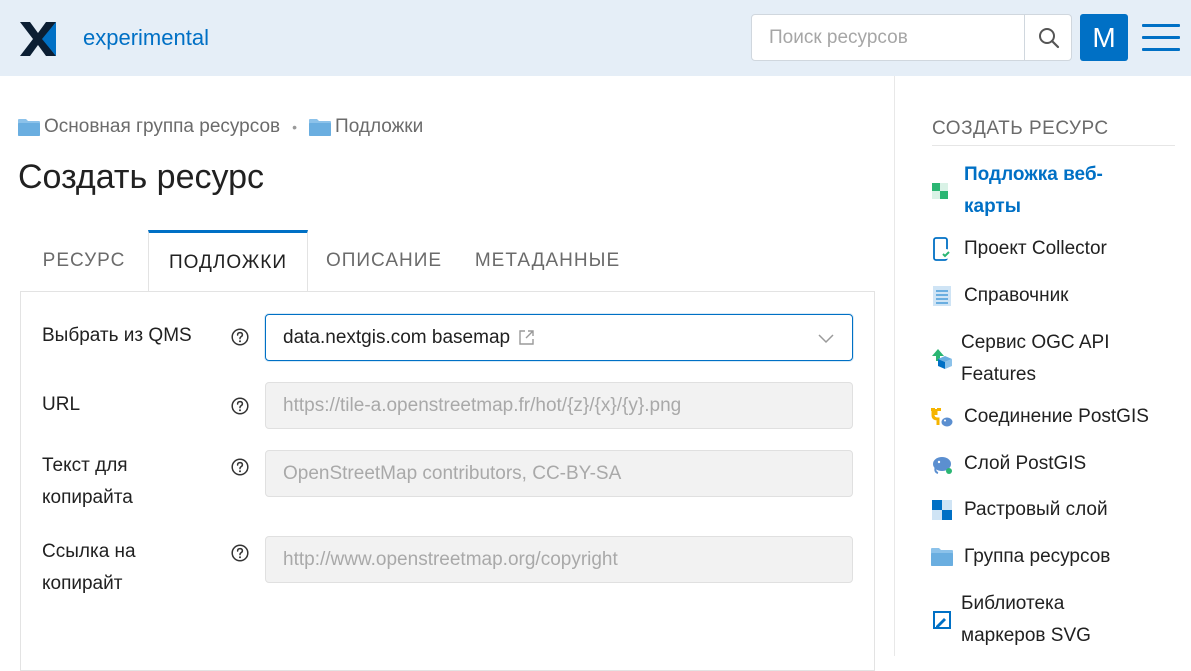 This screenshot has width=1191, height=671. What do you see at coordinates (85, 465) in the screenshot?
I see `copyright-text-label-line: Текст для` at bounding box center [85, 465].